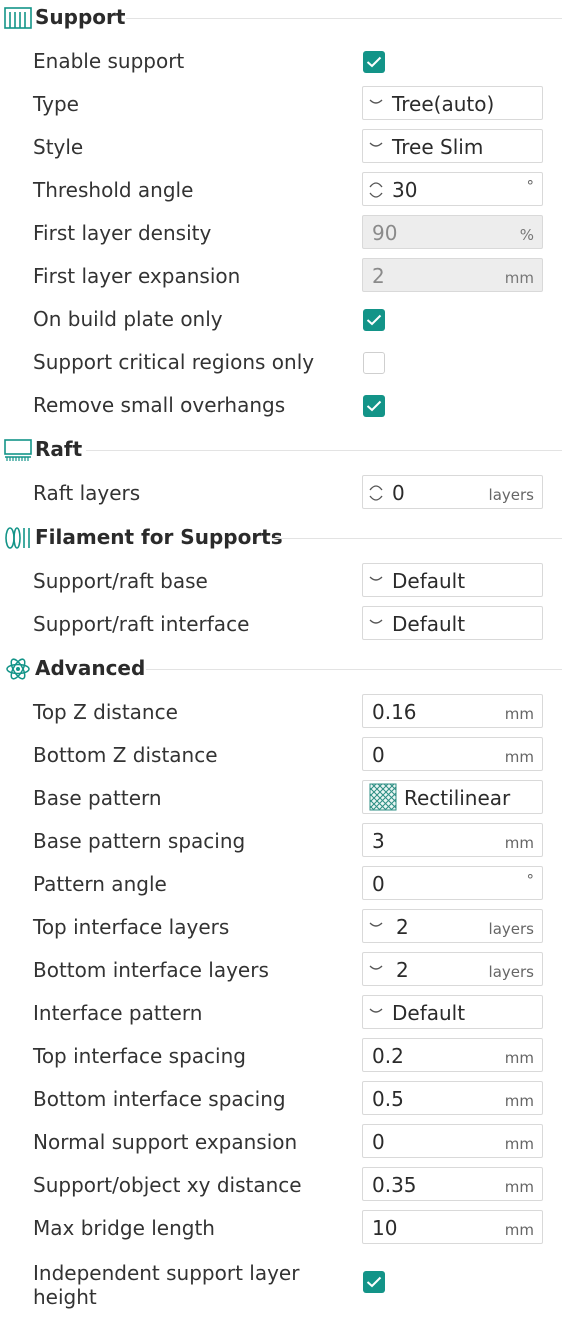  Describe the element at coordinates (452, 969) in the screenshot. I see `bottom-interface-layers-dropdown: 2 layers` at that location.